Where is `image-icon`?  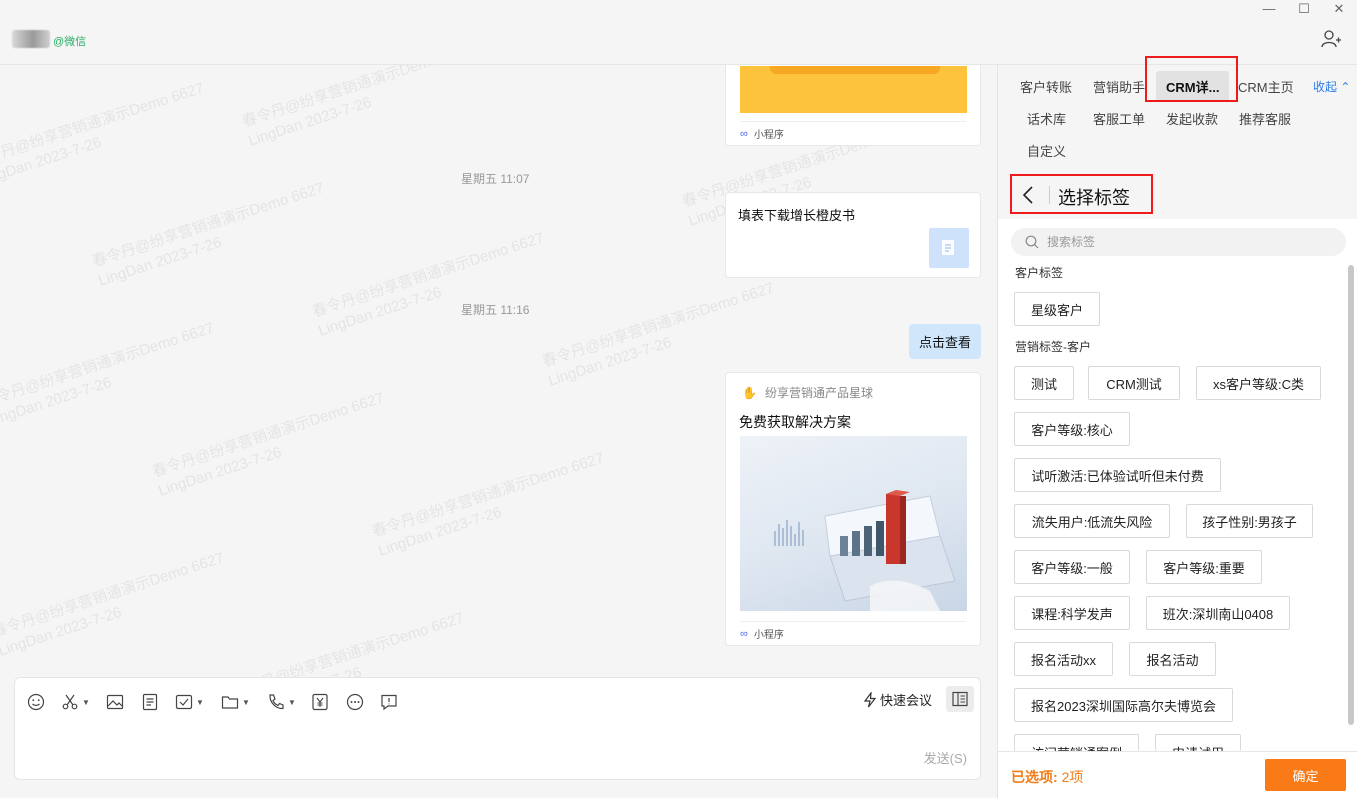
image-icon is located at coordinates (115, 702).